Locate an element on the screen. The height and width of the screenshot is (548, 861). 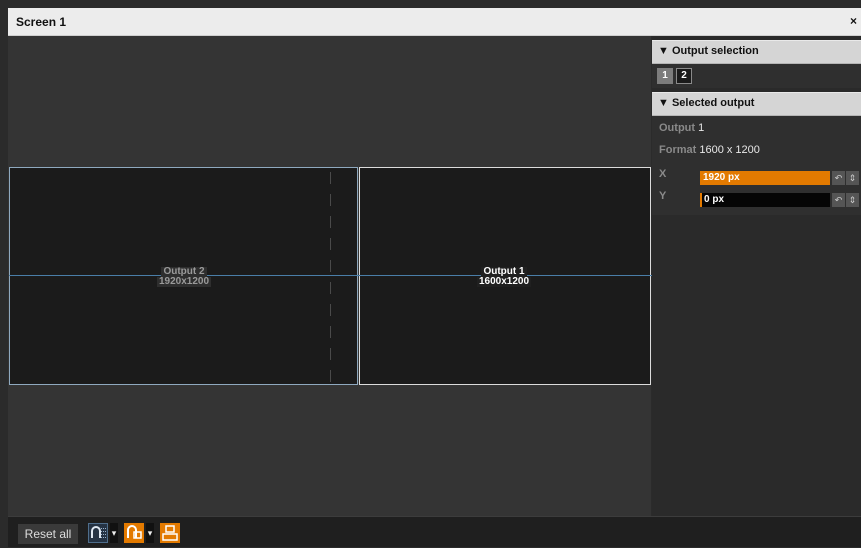
horizontal-guide is located at coordinates (330, 275).